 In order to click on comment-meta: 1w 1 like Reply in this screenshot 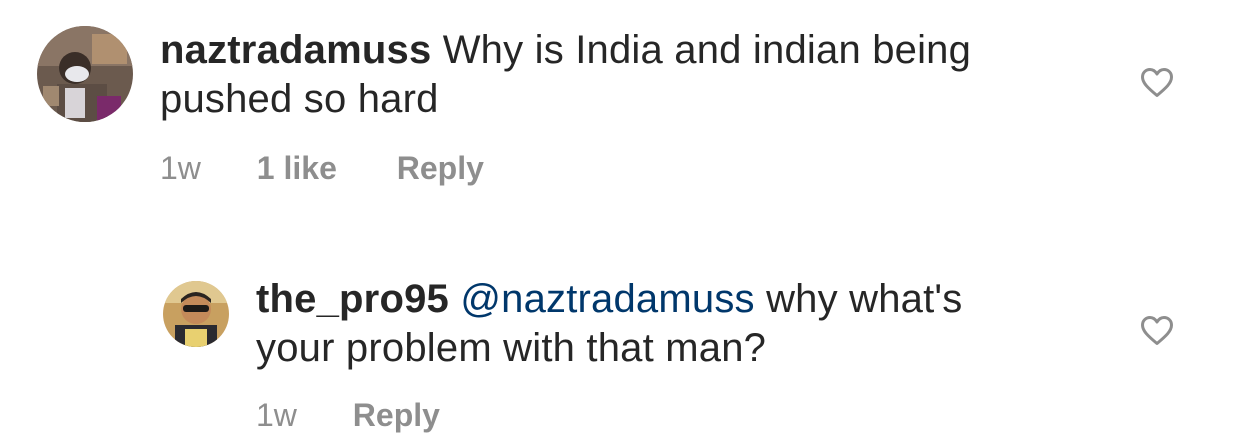, I will do `click(322, 168)`.